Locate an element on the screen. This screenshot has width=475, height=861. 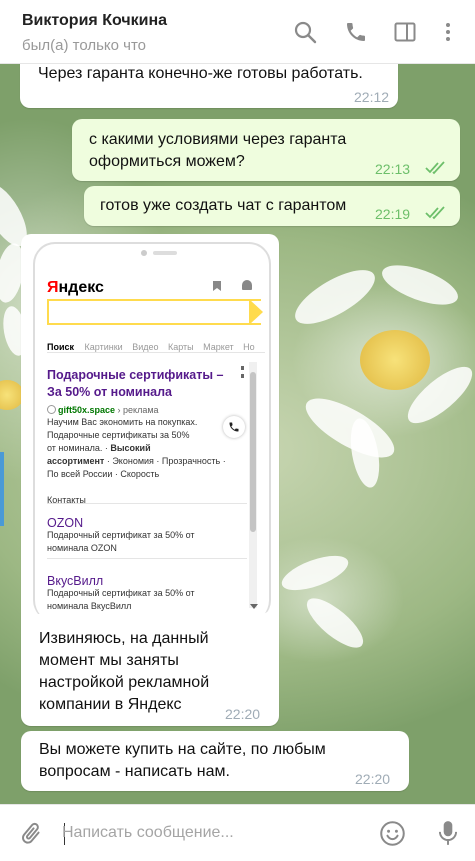
message-time: 22:19 is located at coordinates (393, 214).